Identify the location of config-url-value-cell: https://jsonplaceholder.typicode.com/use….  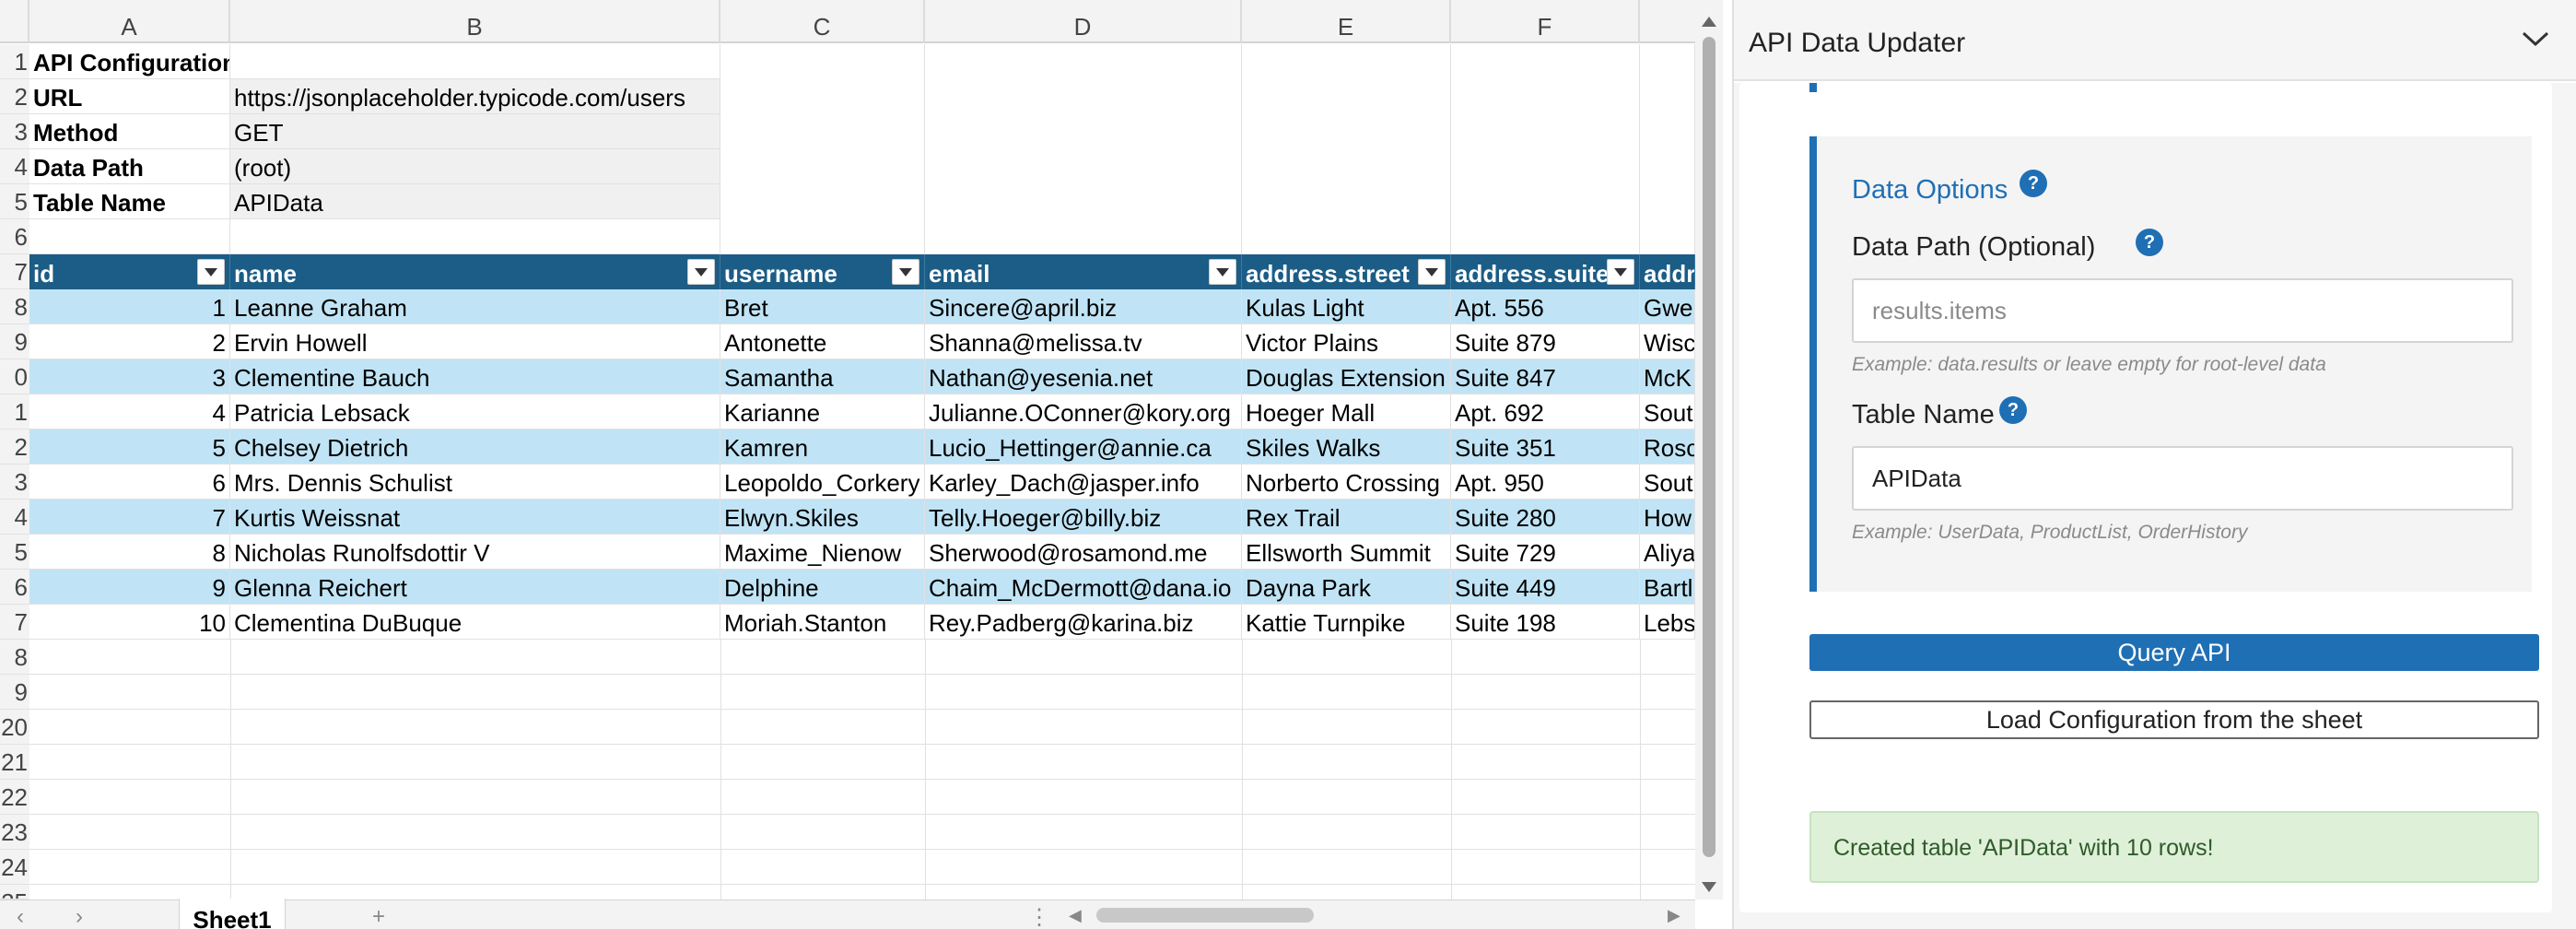
(475, 96).